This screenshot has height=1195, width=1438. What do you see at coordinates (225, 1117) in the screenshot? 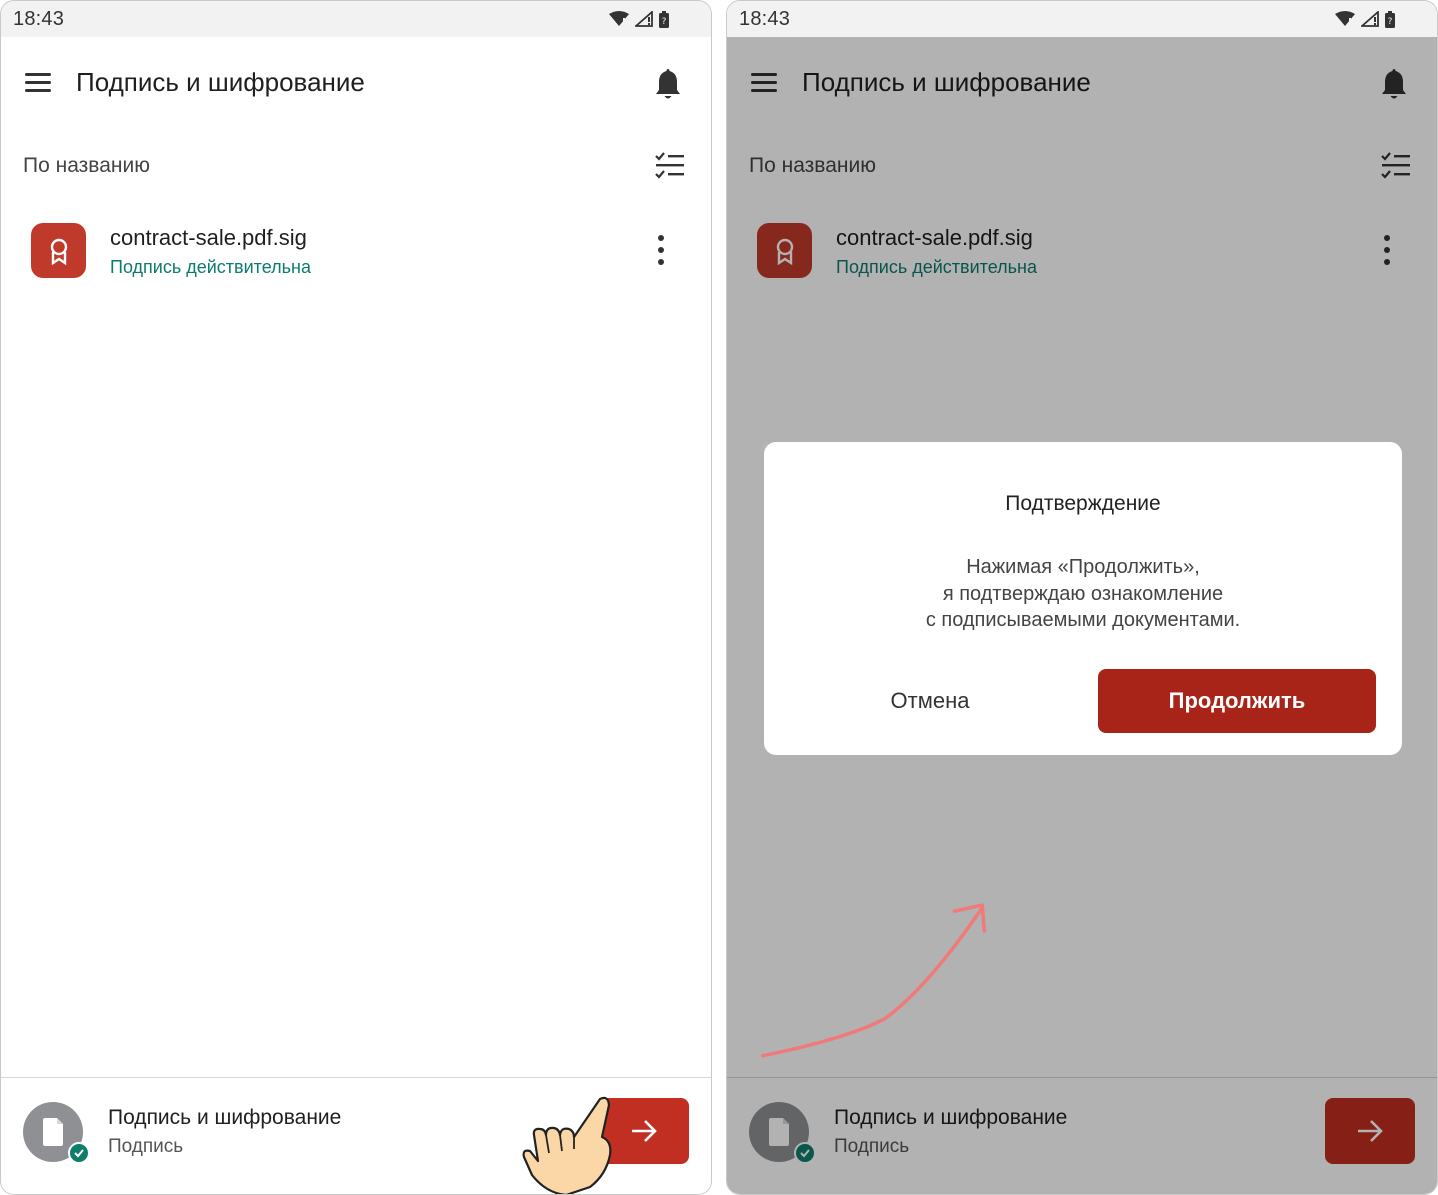
I see `bottom-title: Подпись и шифрование` at bounding box center [225, 1117].